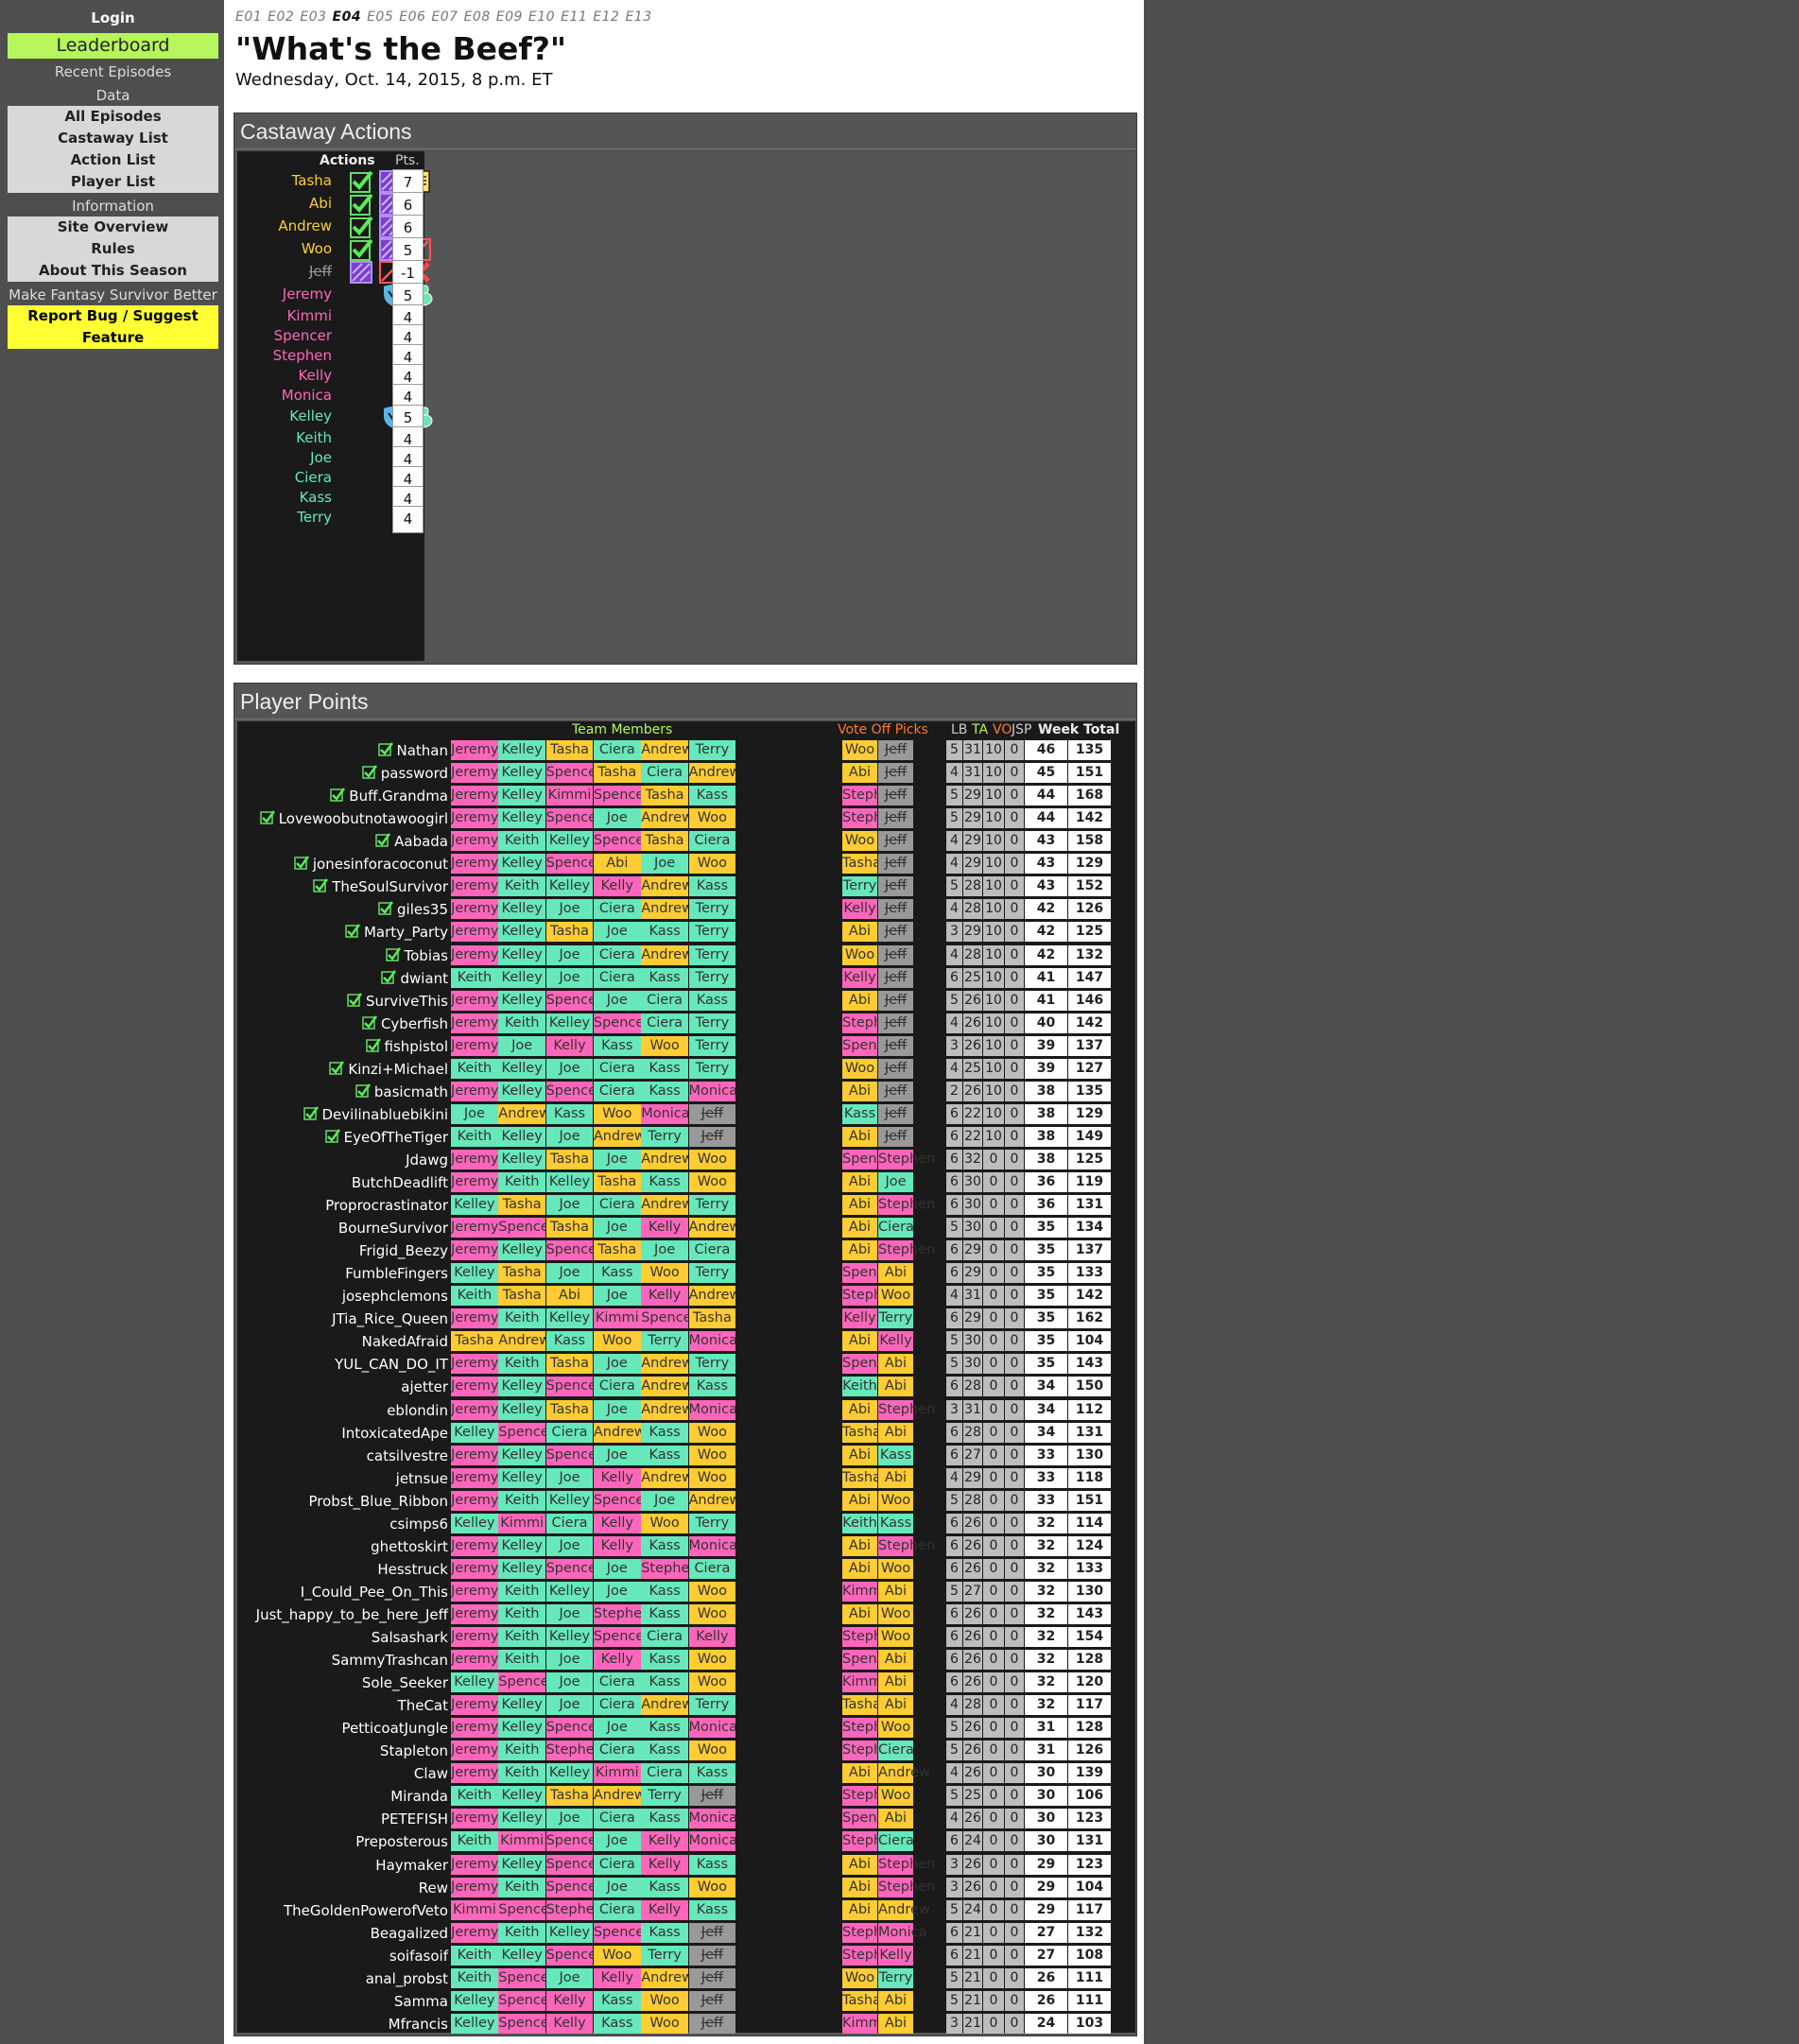  Describe the element at coordinates (113, 271) in the screenshot. I see `about-season-button: About This Season` at that location.